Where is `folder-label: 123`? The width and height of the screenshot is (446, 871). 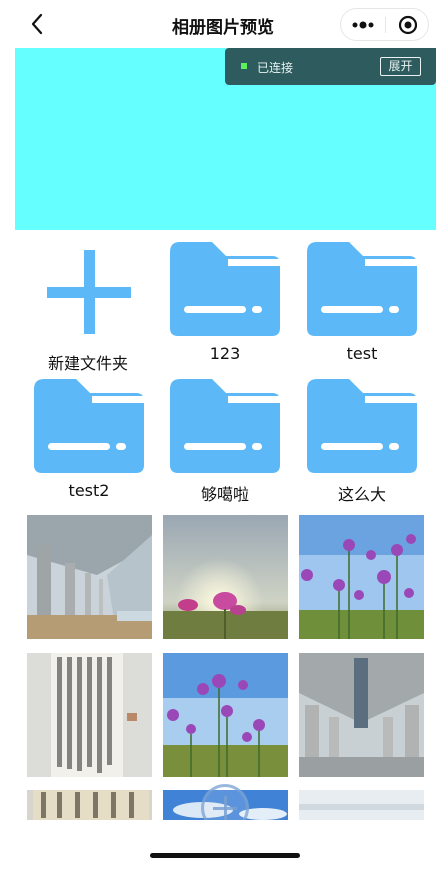 folder-label: 123 is located at coordinates (225, 353).